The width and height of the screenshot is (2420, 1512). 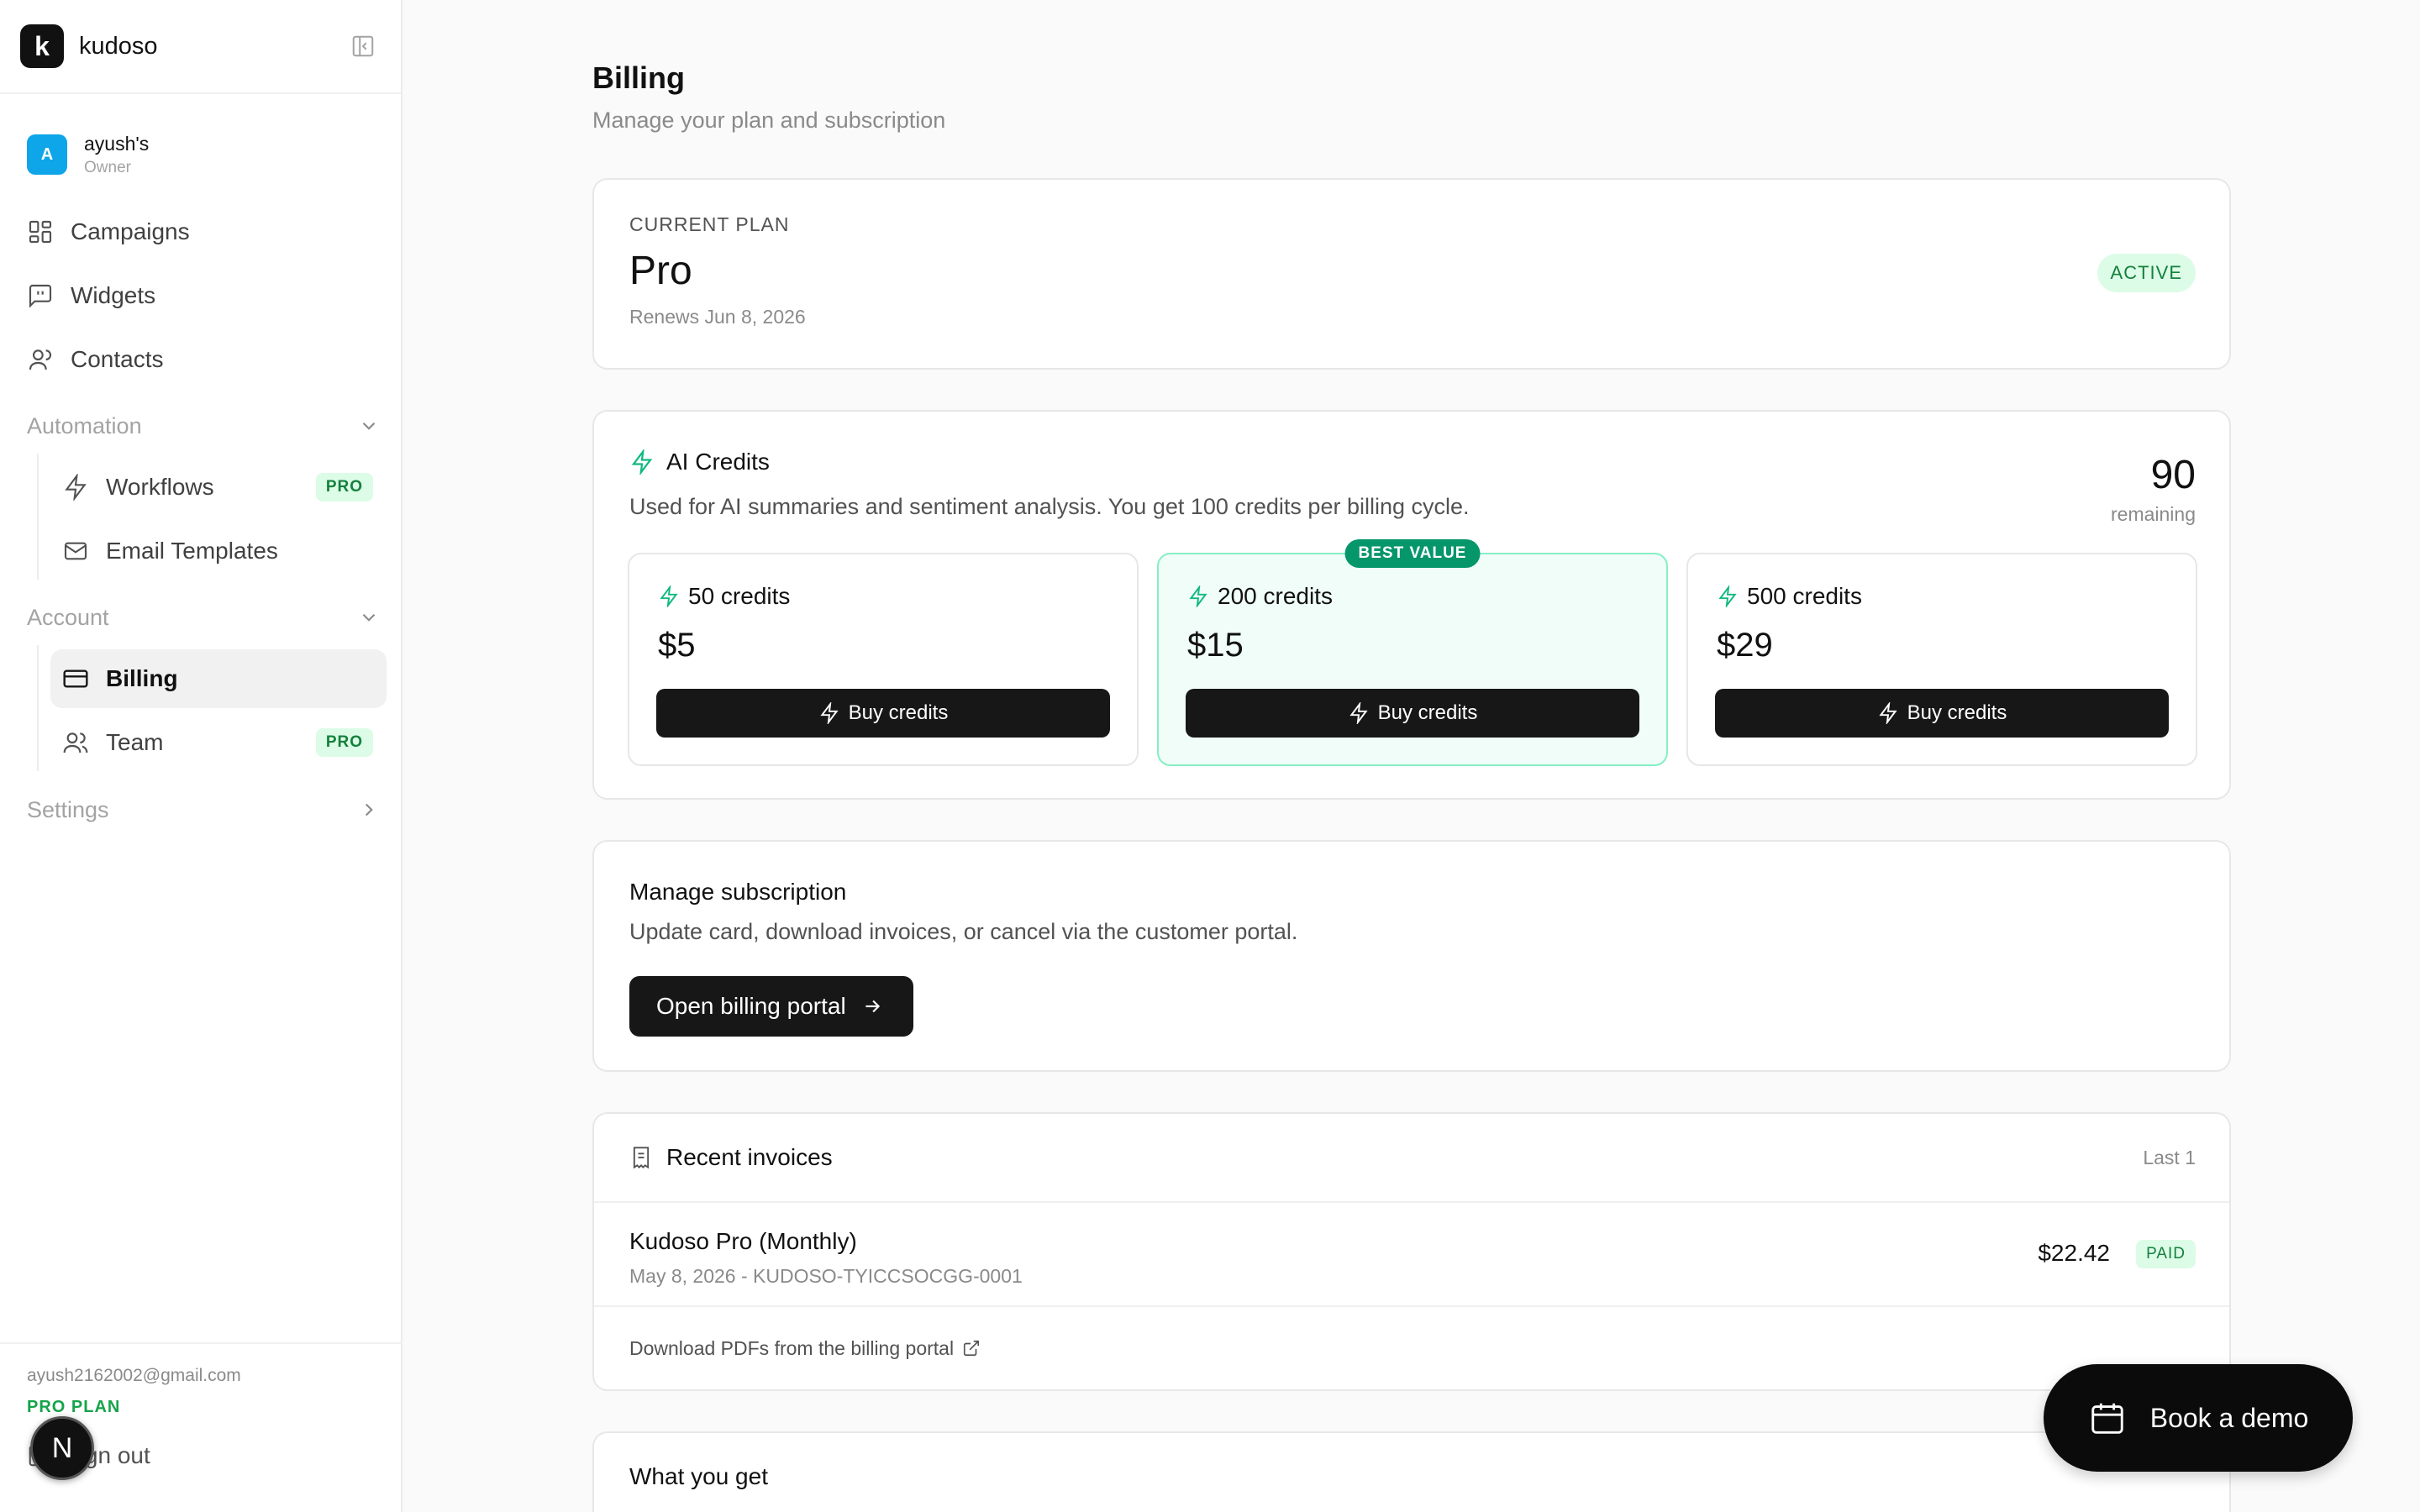 What do you see at coordinates (113, 295) in the screenshot?
I see `sidebar-item-label: Widgets` at bounding box center [113, 295].